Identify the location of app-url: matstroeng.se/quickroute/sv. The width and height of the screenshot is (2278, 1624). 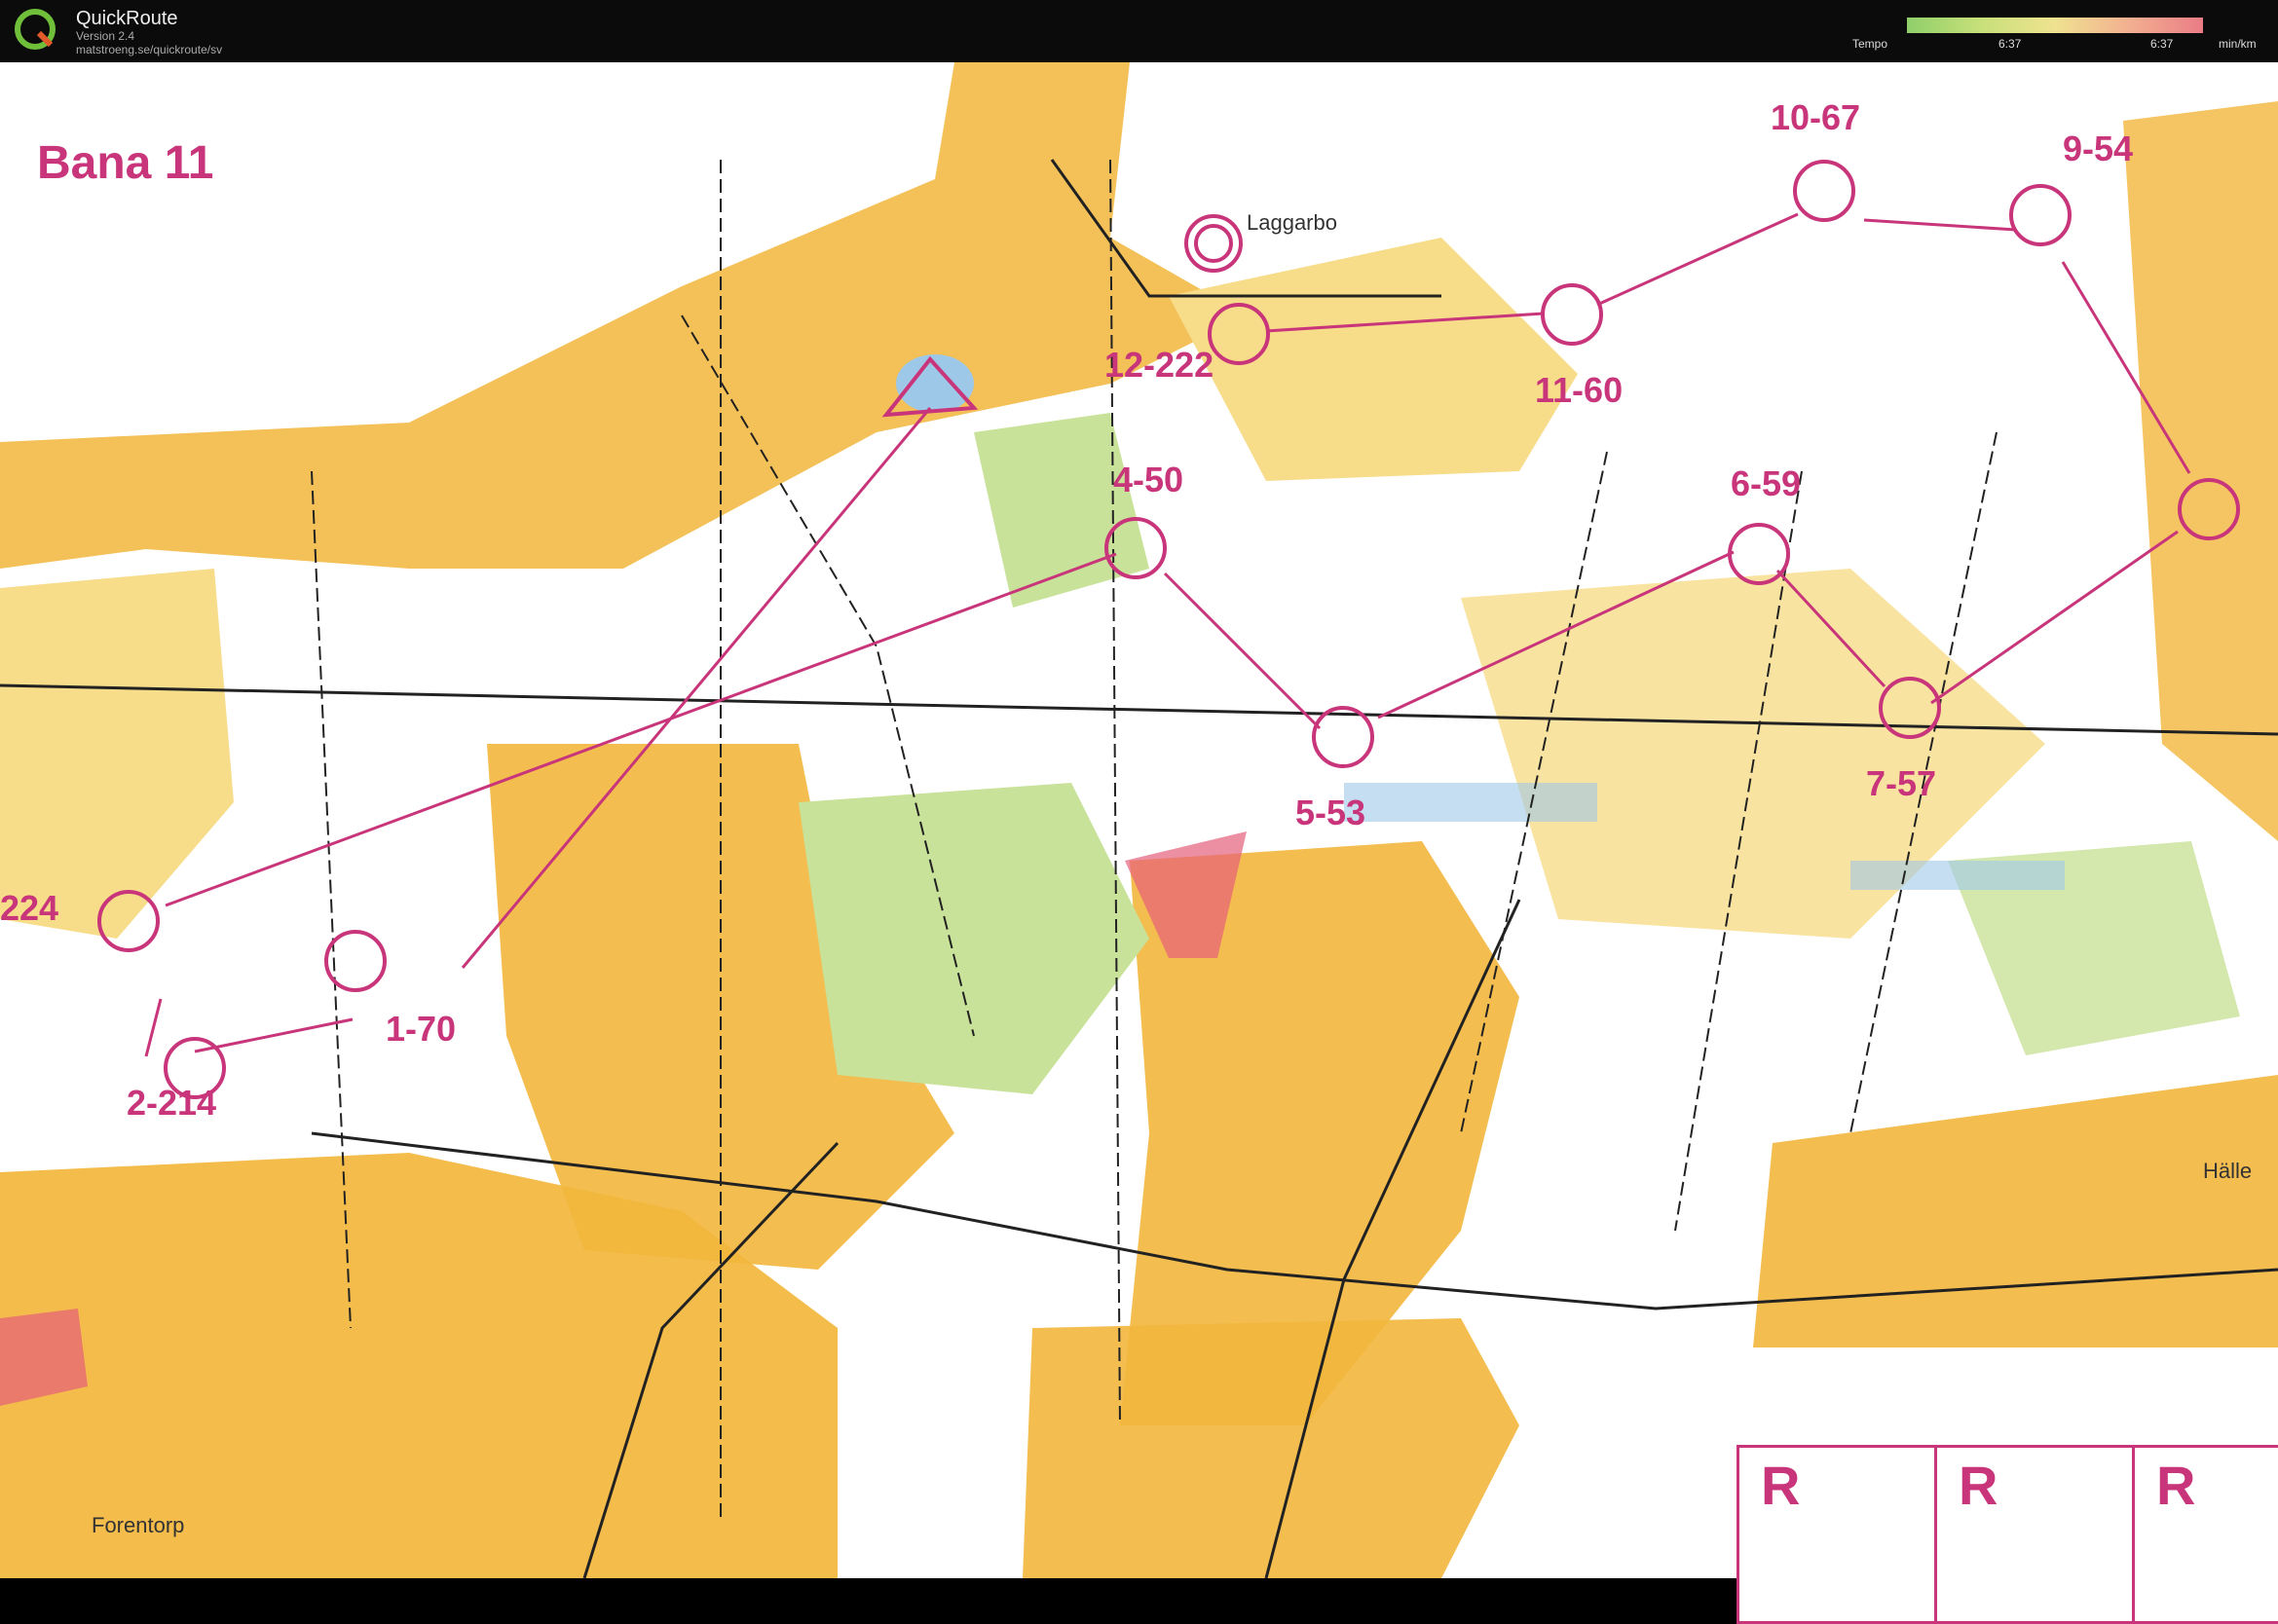
(149, 49).